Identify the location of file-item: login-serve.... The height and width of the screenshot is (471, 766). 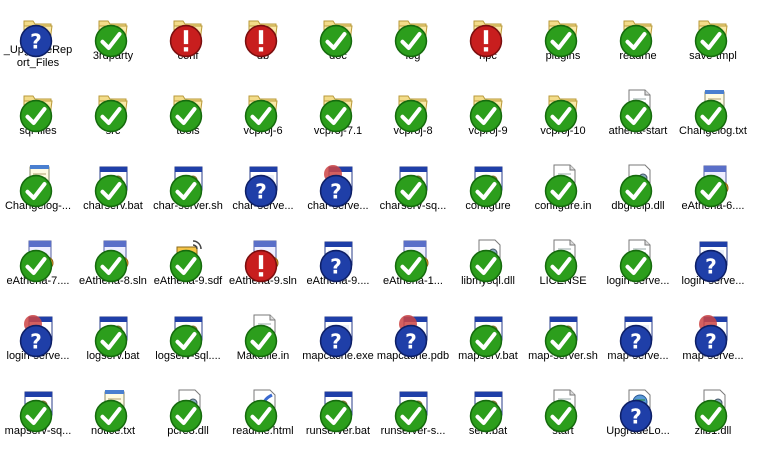
(638, 260).